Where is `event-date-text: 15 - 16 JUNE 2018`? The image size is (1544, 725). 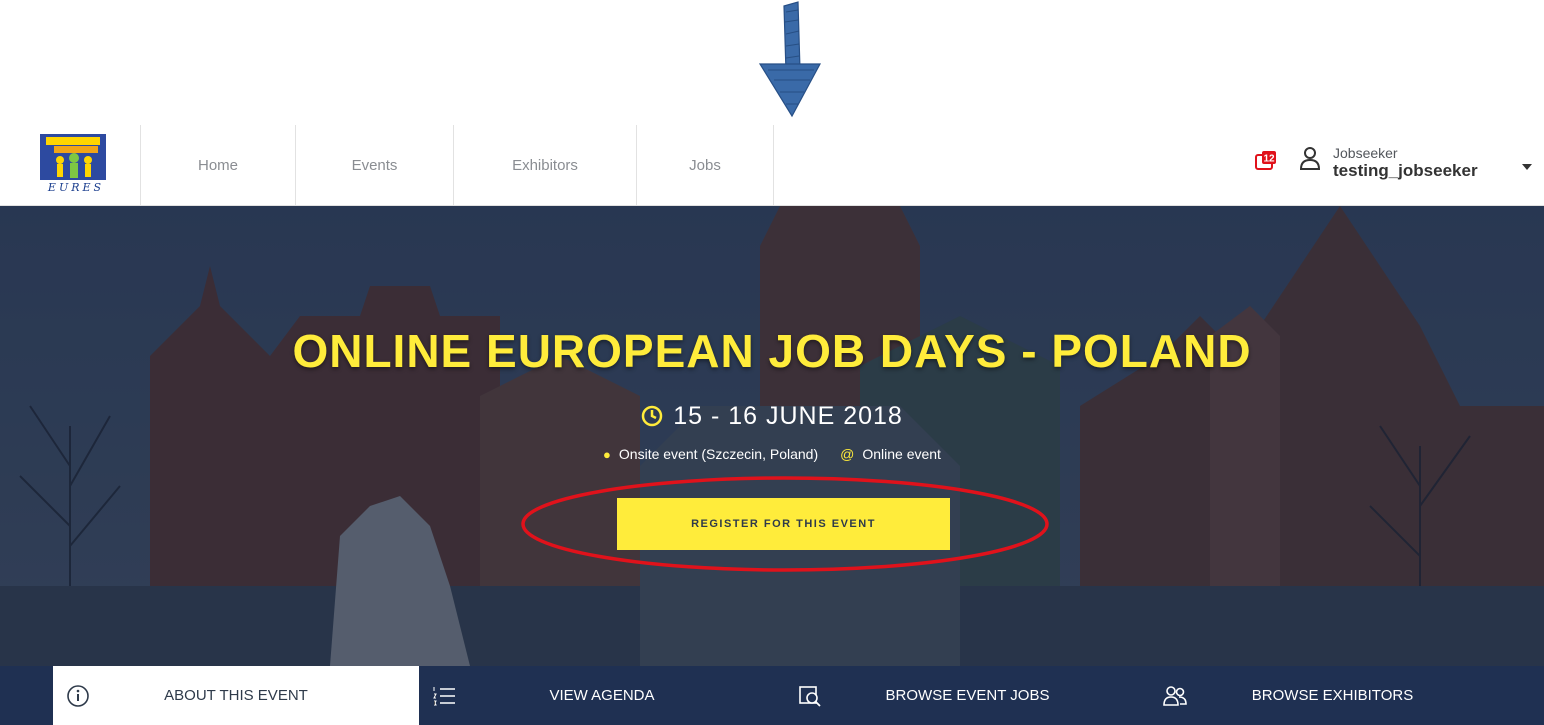 event-date-text: 15 - 16 JUNE 2018 is located at coordinates (788, 416).